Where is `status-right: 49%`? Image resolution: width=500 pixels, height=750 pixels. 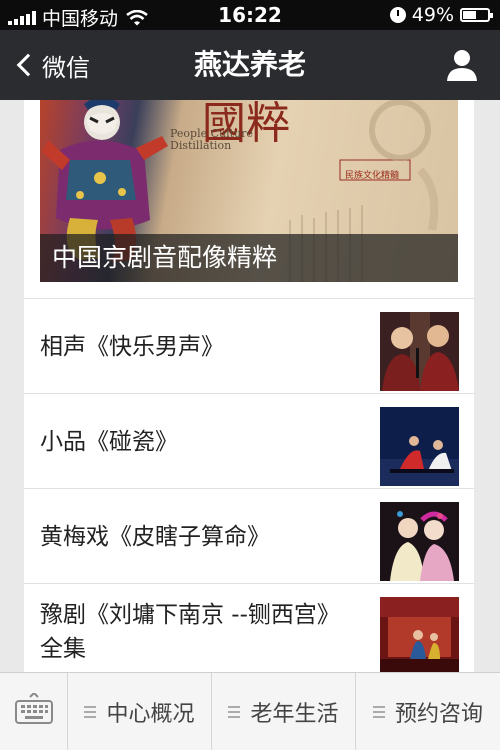 status-right: 49% is located at coordinates (441, 15).